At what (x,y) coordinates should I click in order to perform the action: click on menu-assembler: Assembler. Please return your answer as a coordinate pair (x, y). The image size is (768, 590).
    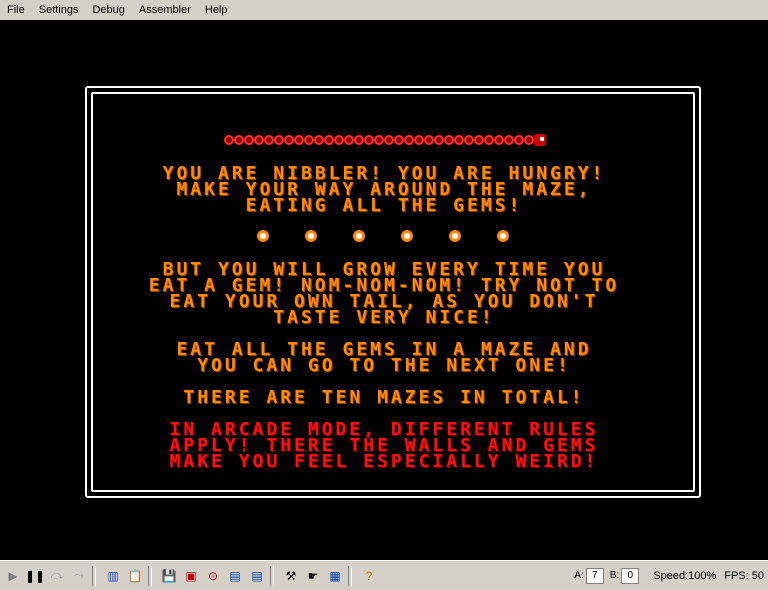
    Looking at the image, I should click on (165, 10).